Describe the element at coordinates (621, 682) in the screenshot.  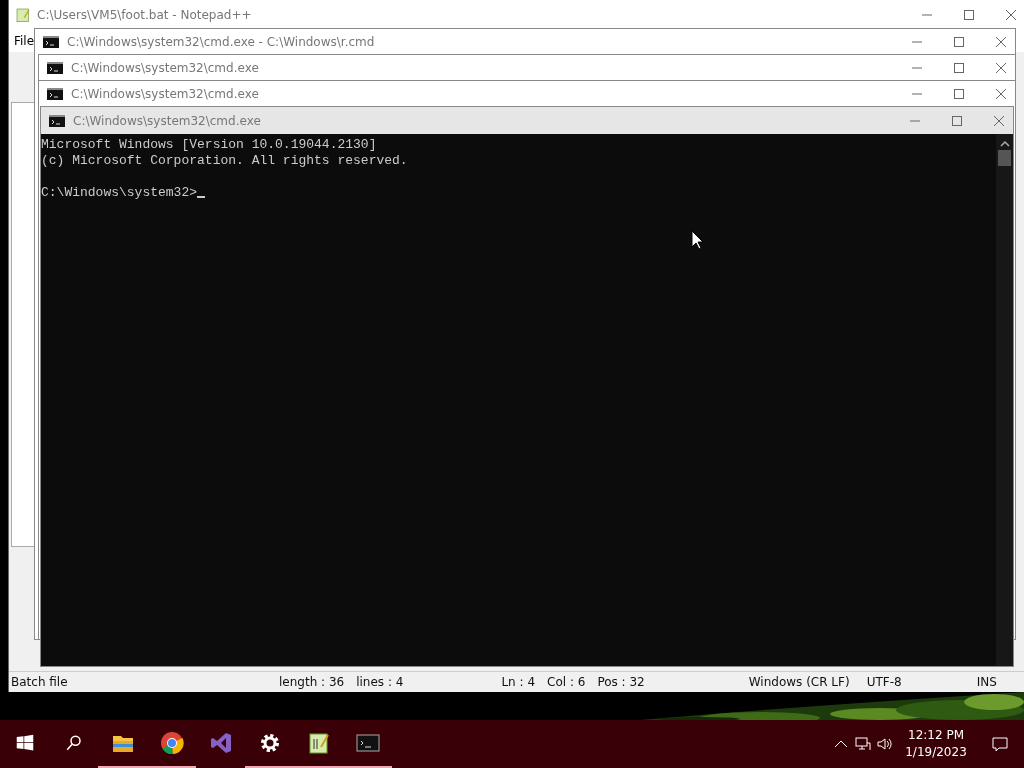
I see `status-text: Pos : 32` at that location.